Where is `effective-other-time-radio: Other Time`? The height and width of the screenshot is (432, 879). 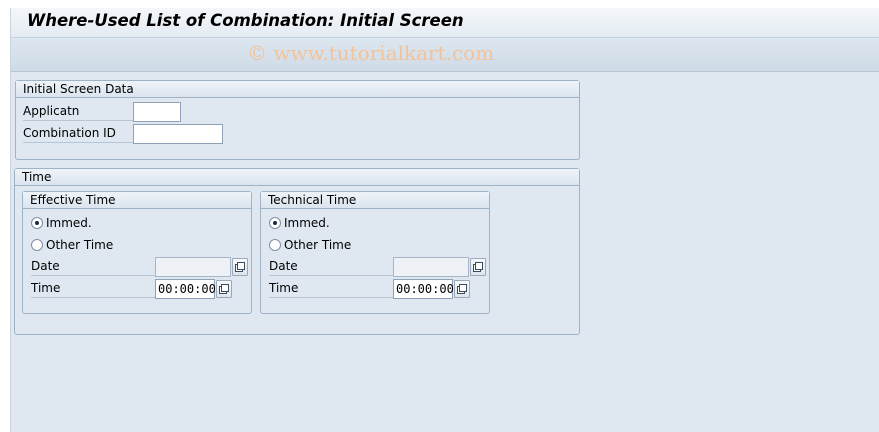
effective-other-time-radio: Other Time is located at coordinates (72, 245).